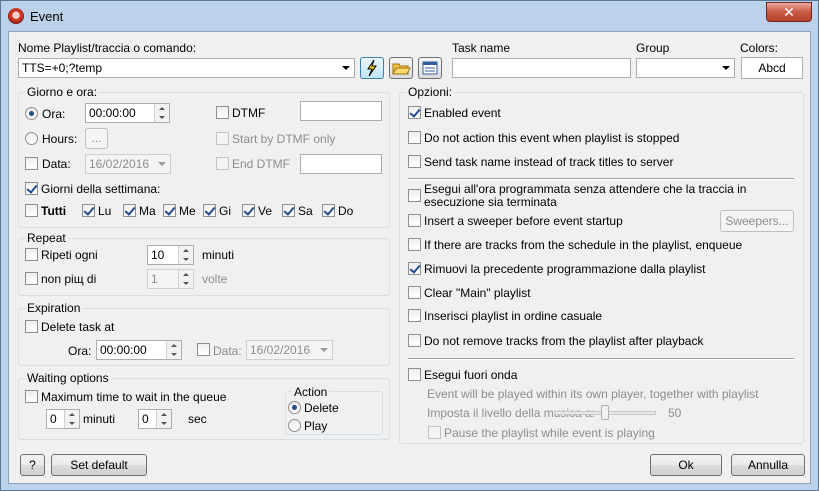  I want to click on title-bar: Event ✕, so click(409, 16).